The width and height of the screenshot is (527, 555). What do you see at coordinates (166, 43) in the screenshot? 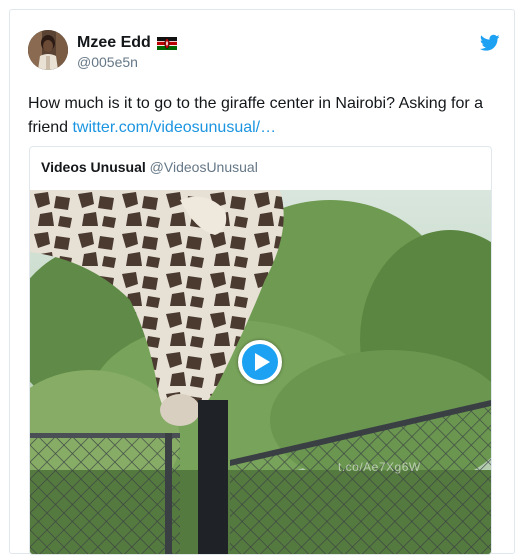
I see `kenya-flag-icon` at bounding box center [166, 43].